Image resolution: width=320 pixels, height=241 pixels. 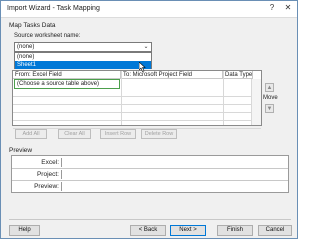 What do you see at coordinates (31, 134) in the screenshot?
I see `add-all-button: Add All` at bounding box center [31, 134].